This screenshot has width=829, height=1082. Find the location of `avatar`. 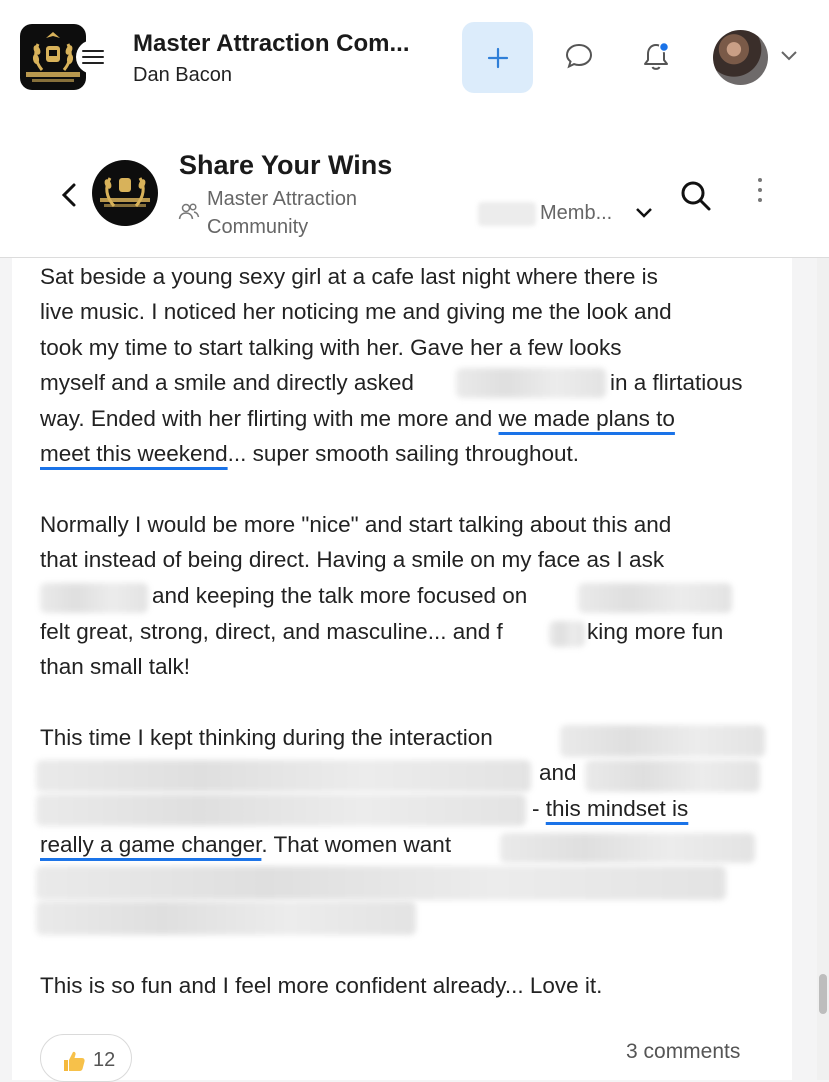

avatar is located at coordinates (740, 57).